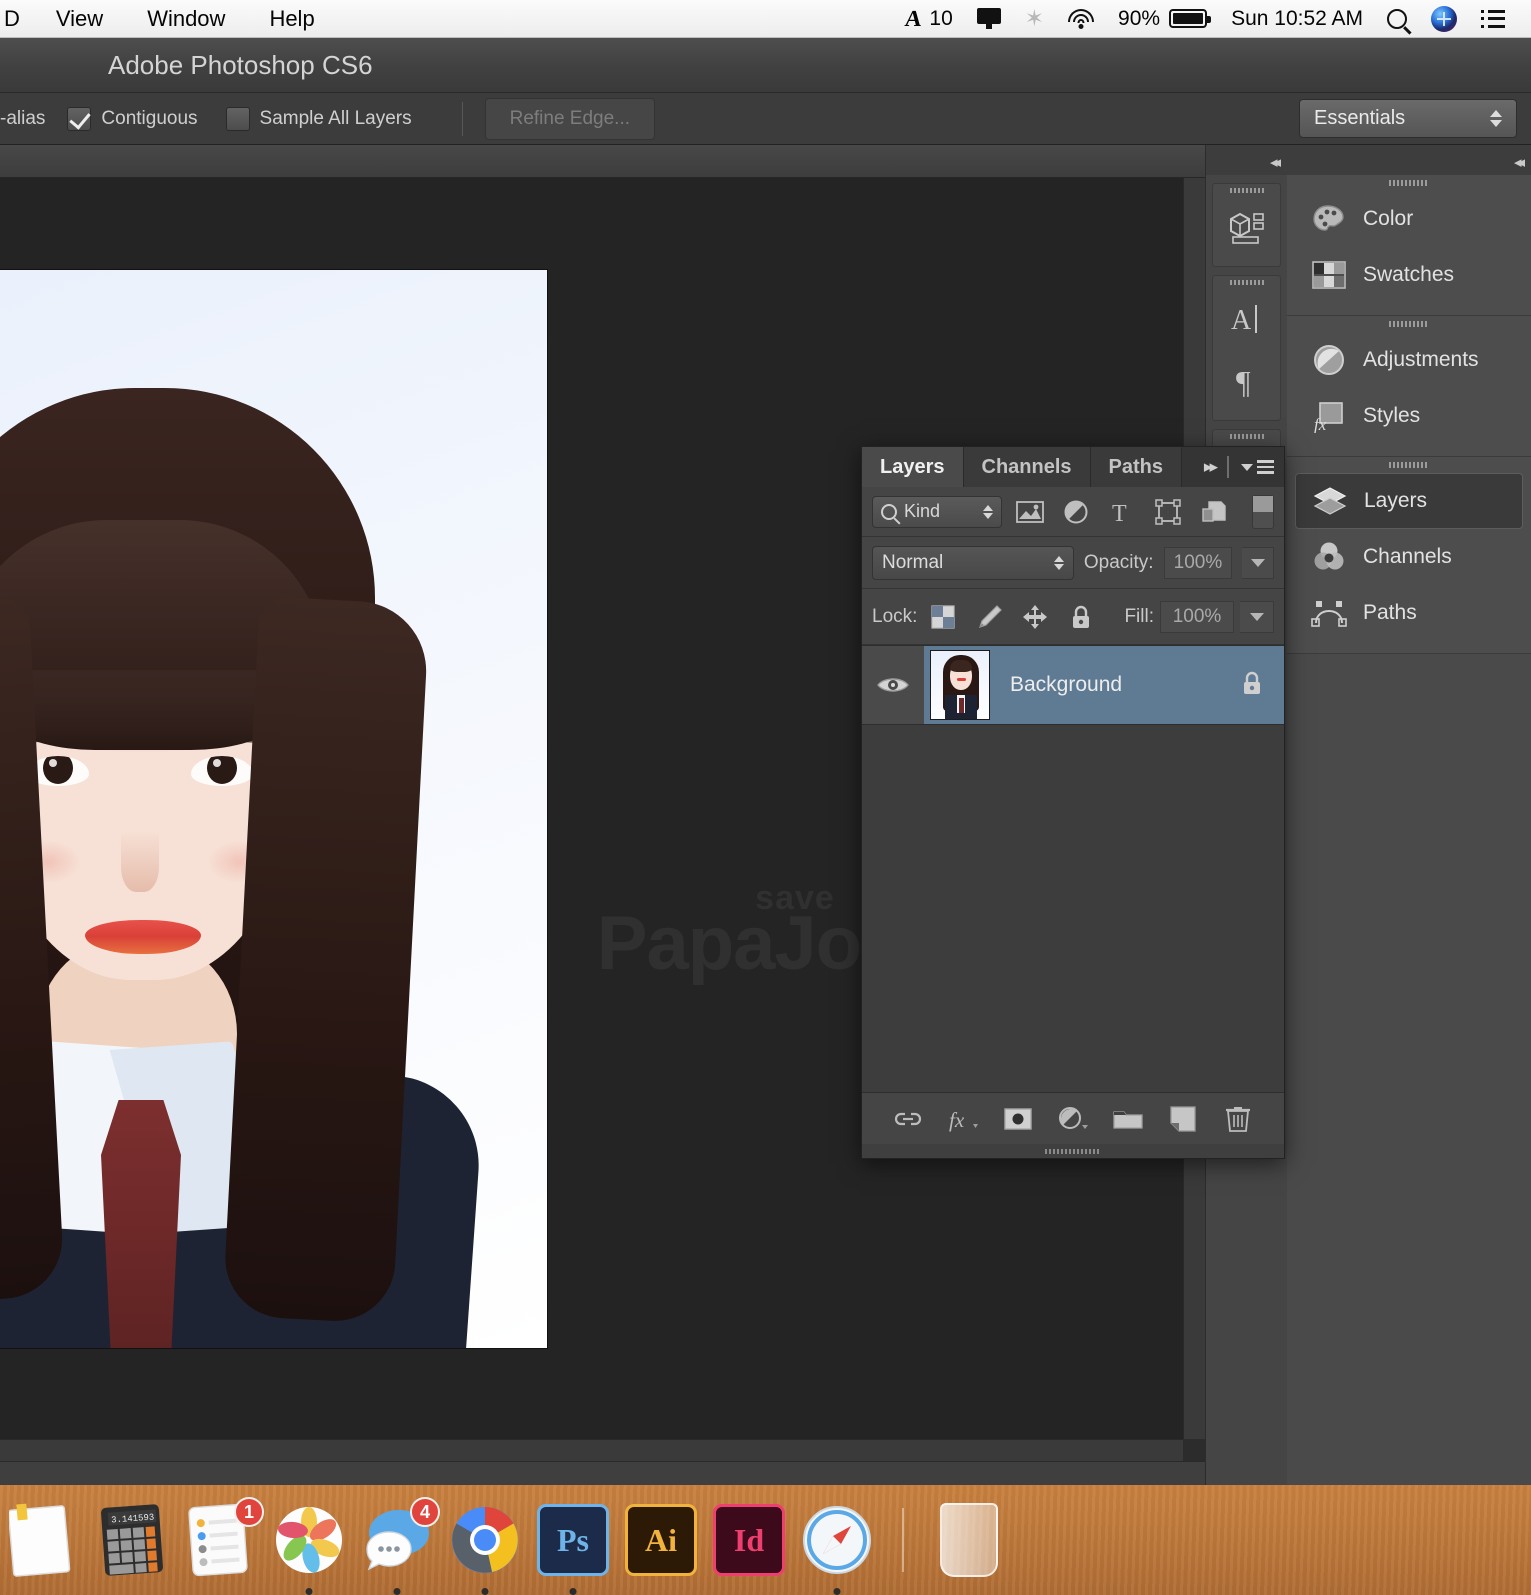  I want to click on adobe-status-item: A 10, so click(929, 19).